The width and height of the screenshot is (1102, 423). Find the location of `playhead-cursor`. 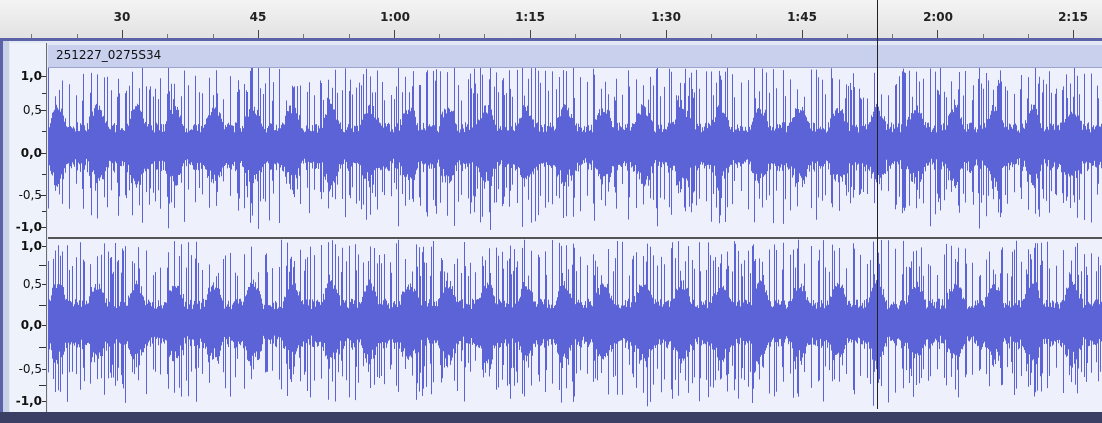

playhead-cursor is located at coordinates (877, 204).